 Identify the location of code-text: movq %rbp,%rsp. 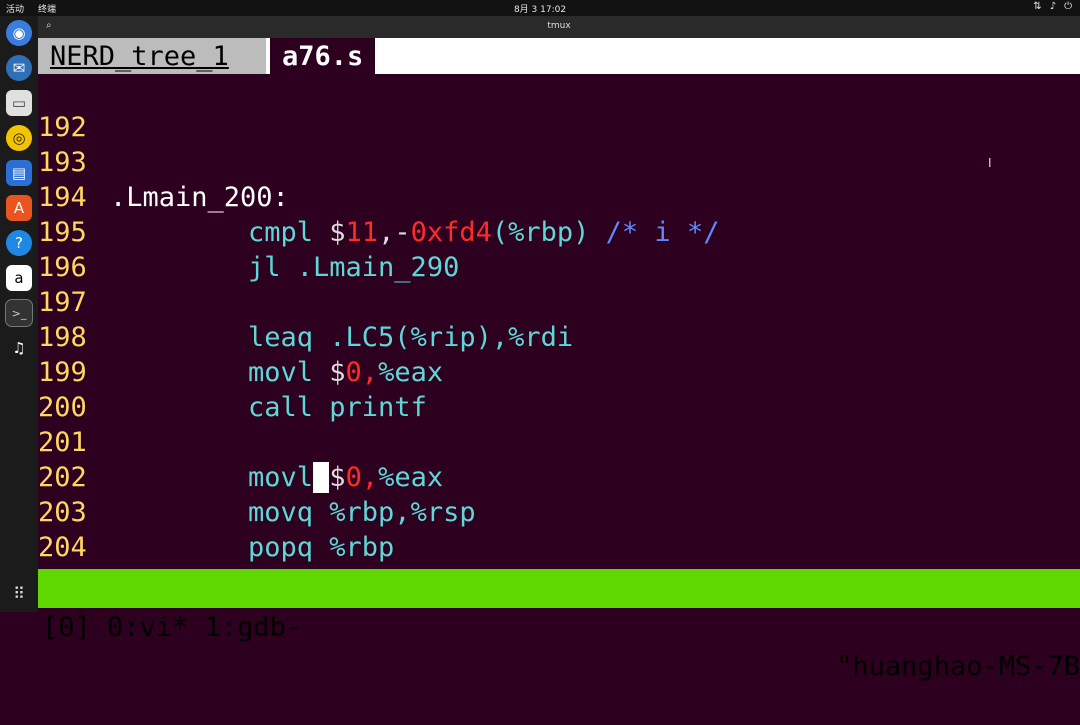
(362, 512).